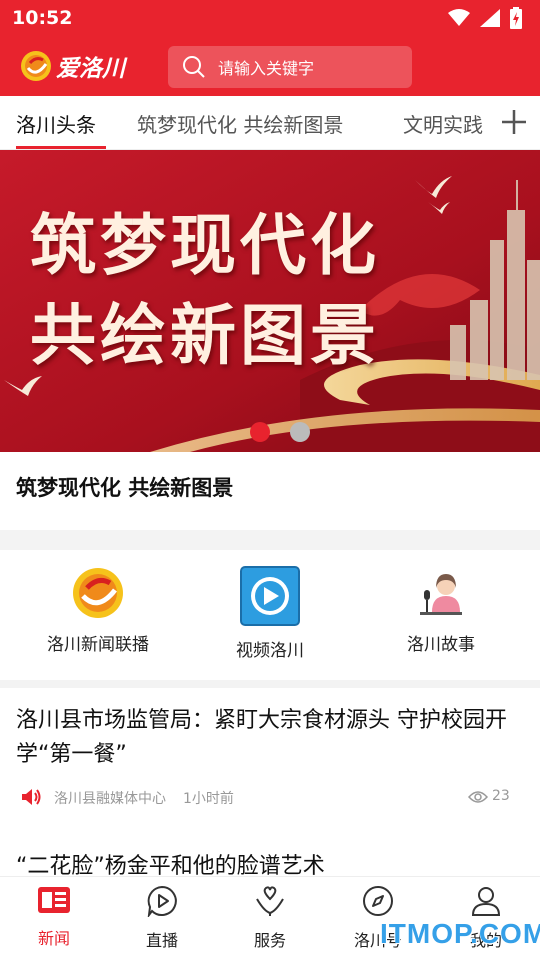  Describe the element at coordinates (98, 593) in the screenshot. I see `news-broadcast-icon` at that location.